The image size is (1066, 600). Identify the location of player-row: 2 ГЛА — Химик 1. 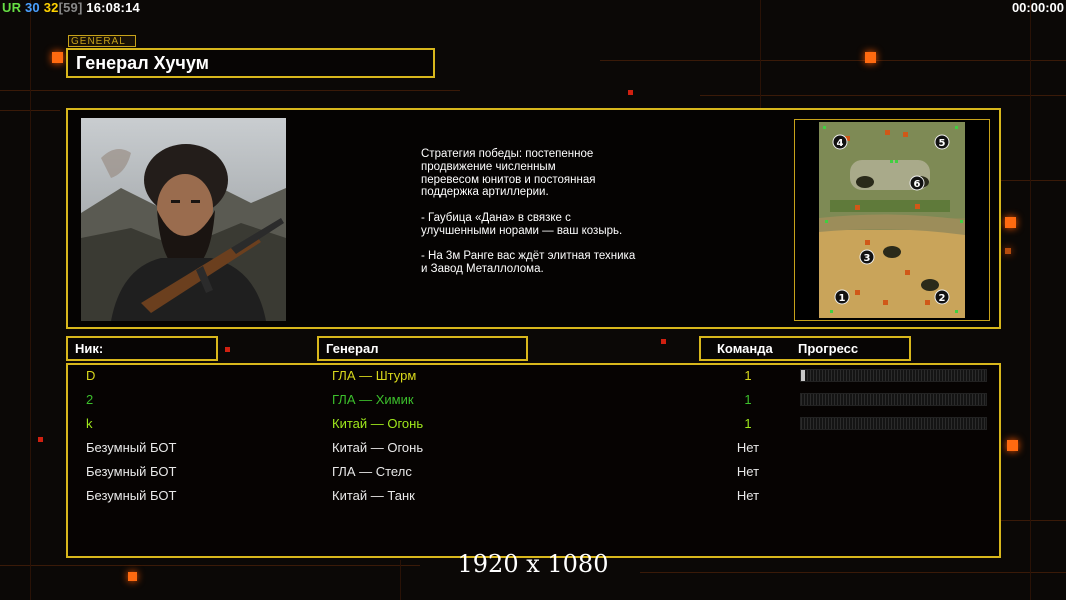
(533, 401).